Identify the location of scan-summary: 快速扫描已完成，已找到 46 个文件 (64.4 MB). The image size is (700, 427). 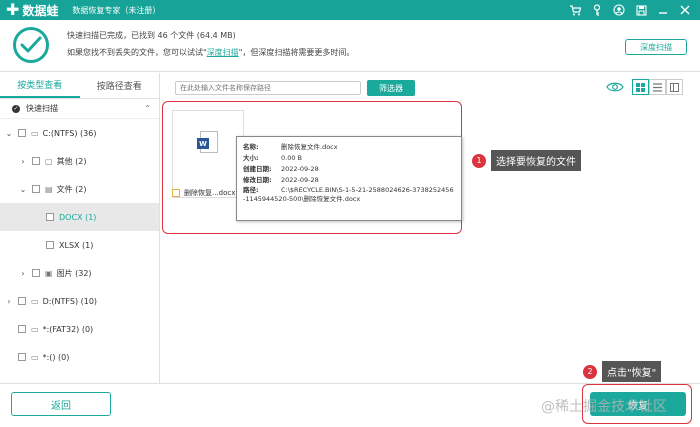
(151, 35).